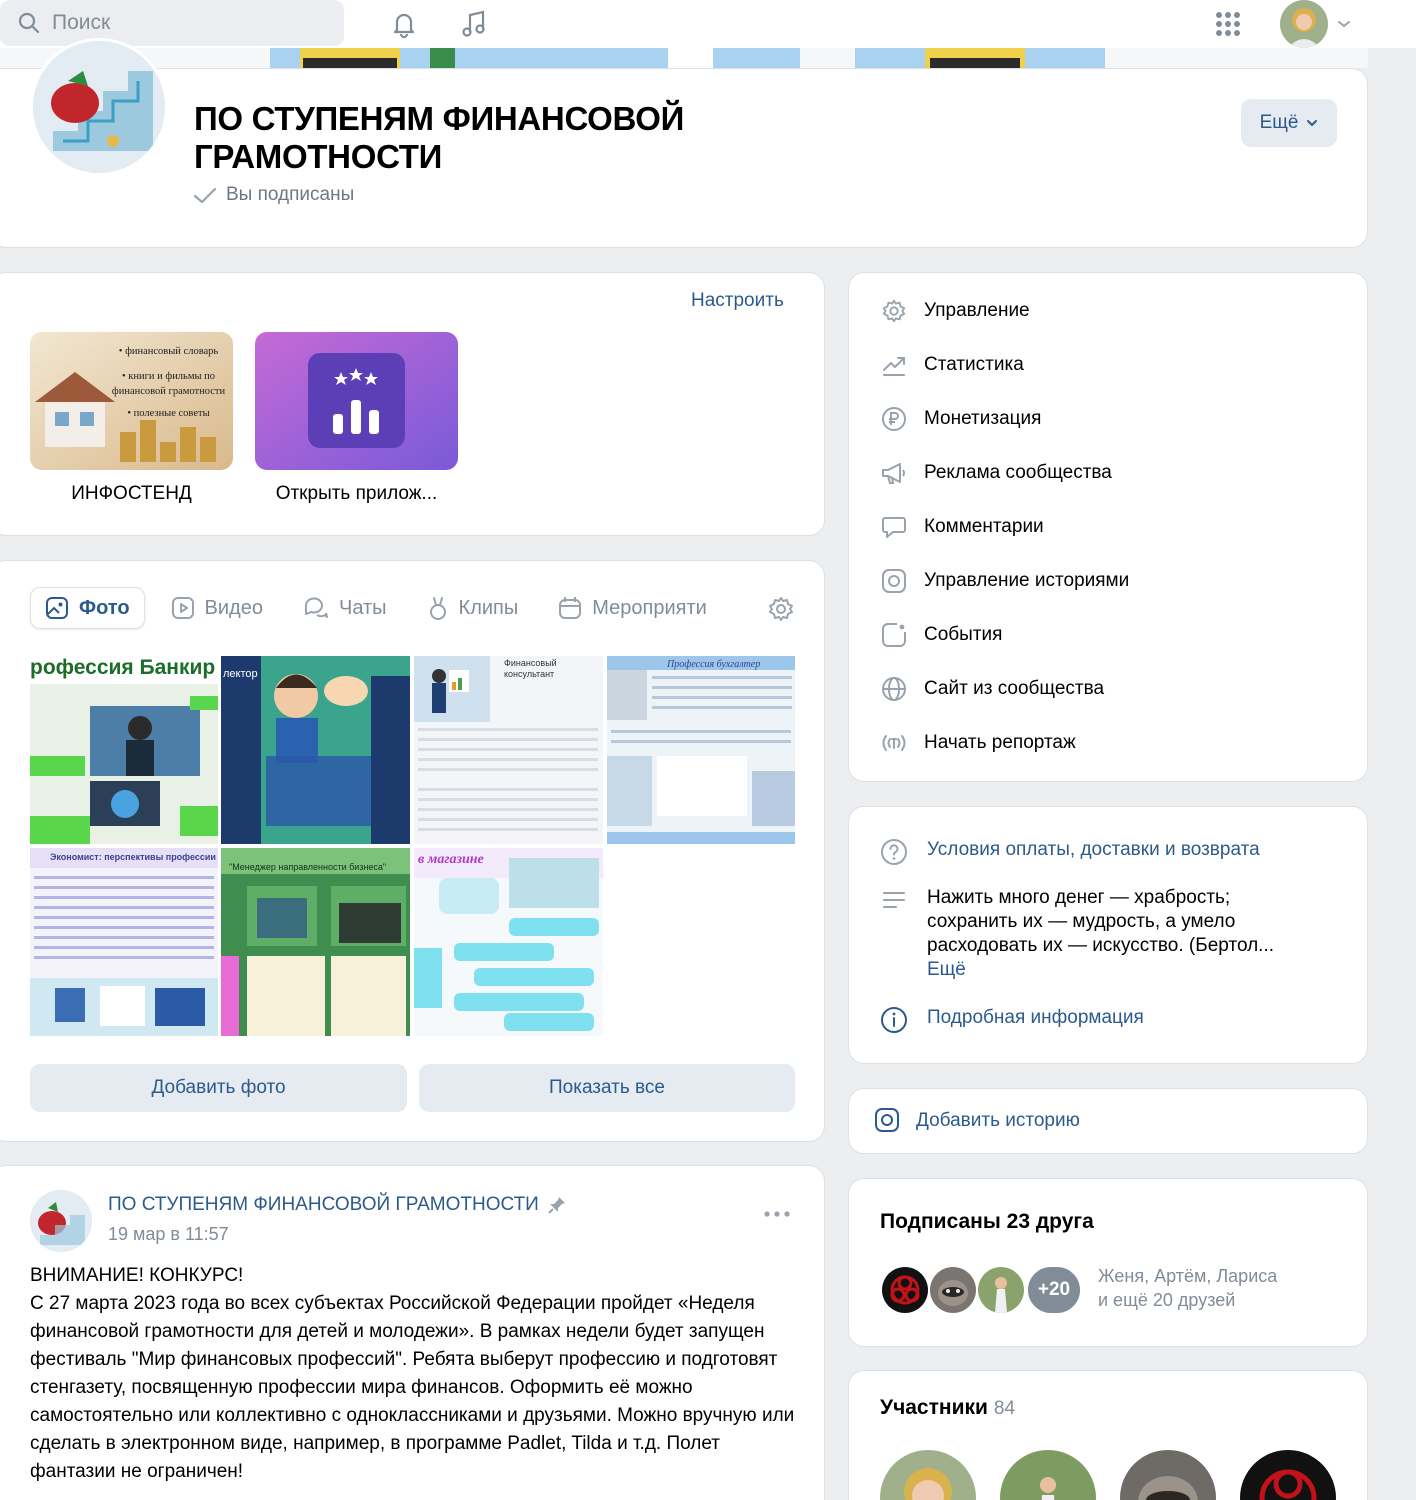 The image size is (1416, 1500). I want to click on friends-card, so click(1108, 1262).